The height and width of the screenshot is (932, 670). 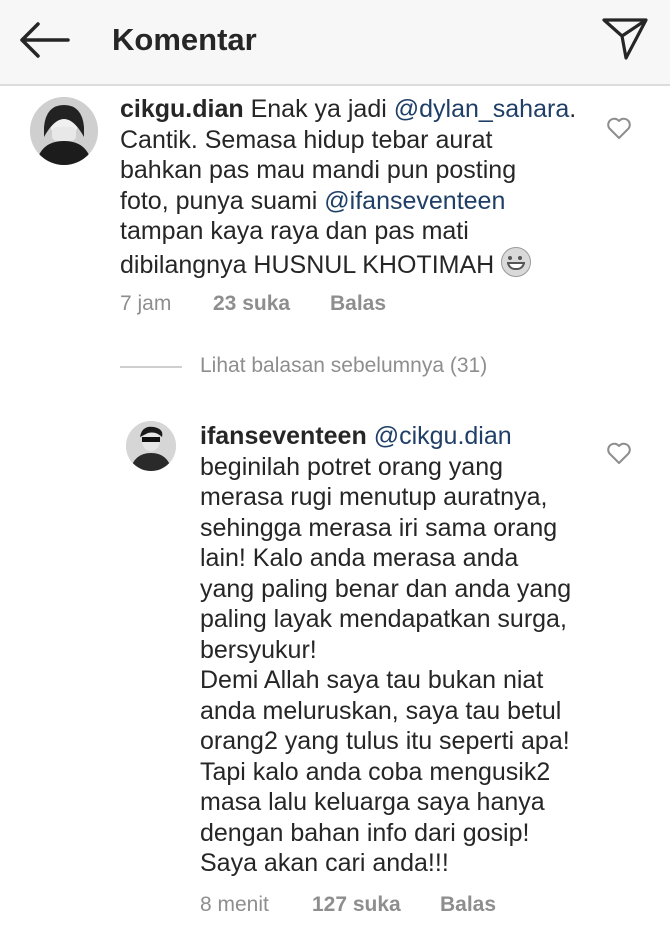 I want to click on grinning-face-emoji, so click(x=516, y=261).